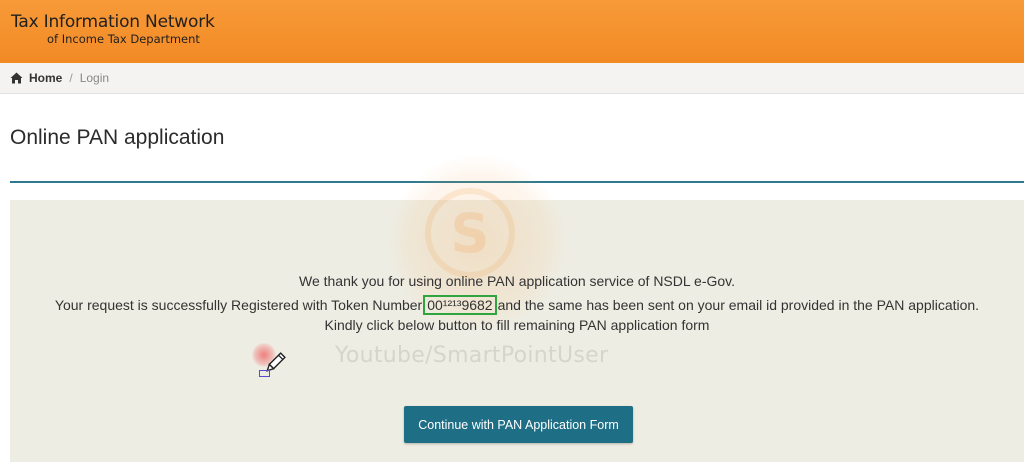 The image size is (1024, 462). What do you see at coordinates (94, 78) in the screenshot?
I see `breadcrumb-current: Login` at bounding box center [94, 78].